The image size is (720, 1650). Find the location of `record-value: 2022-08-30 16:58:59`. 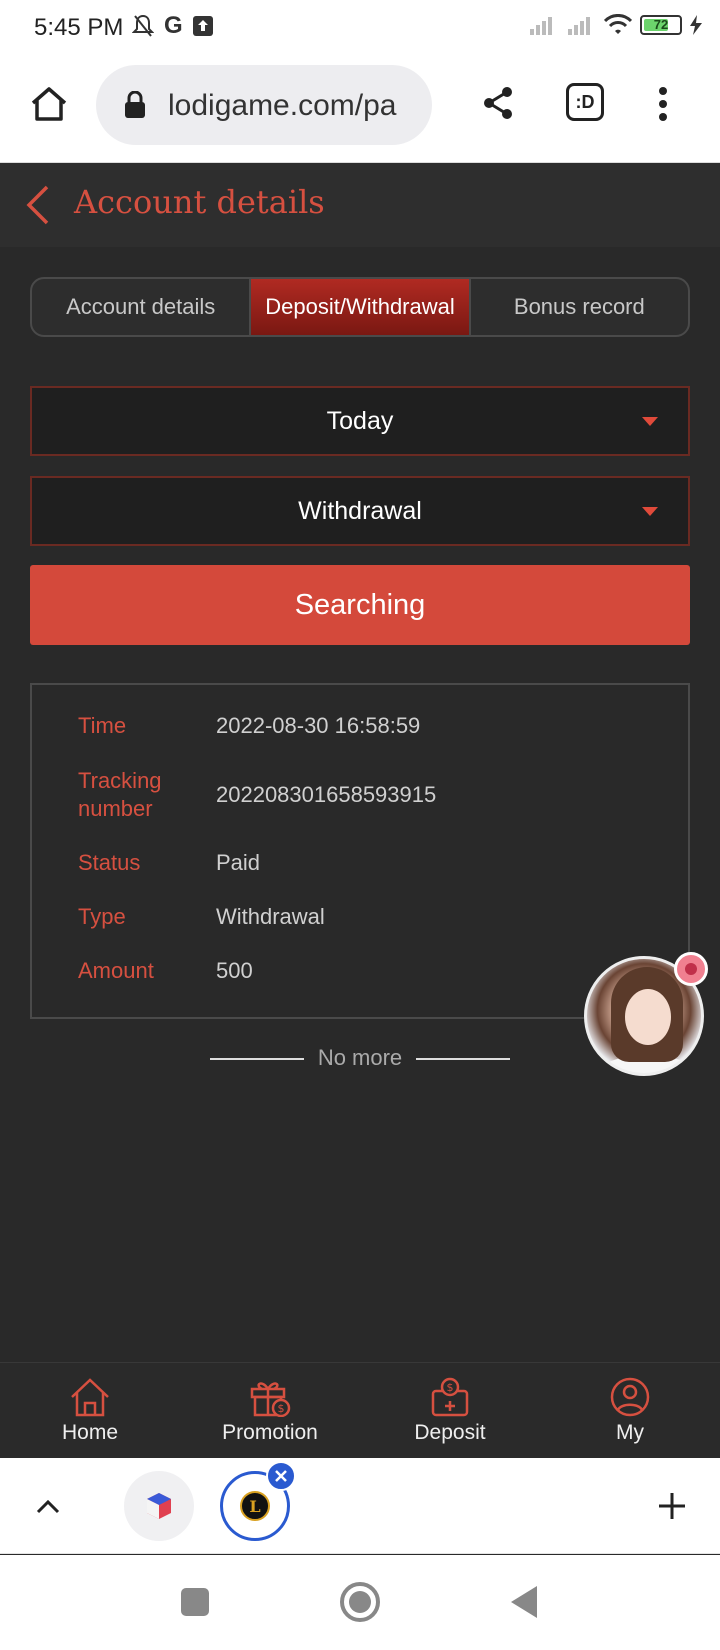

record-value: 2022-08-30 16:58:59 is located at coordinates (318, 725).